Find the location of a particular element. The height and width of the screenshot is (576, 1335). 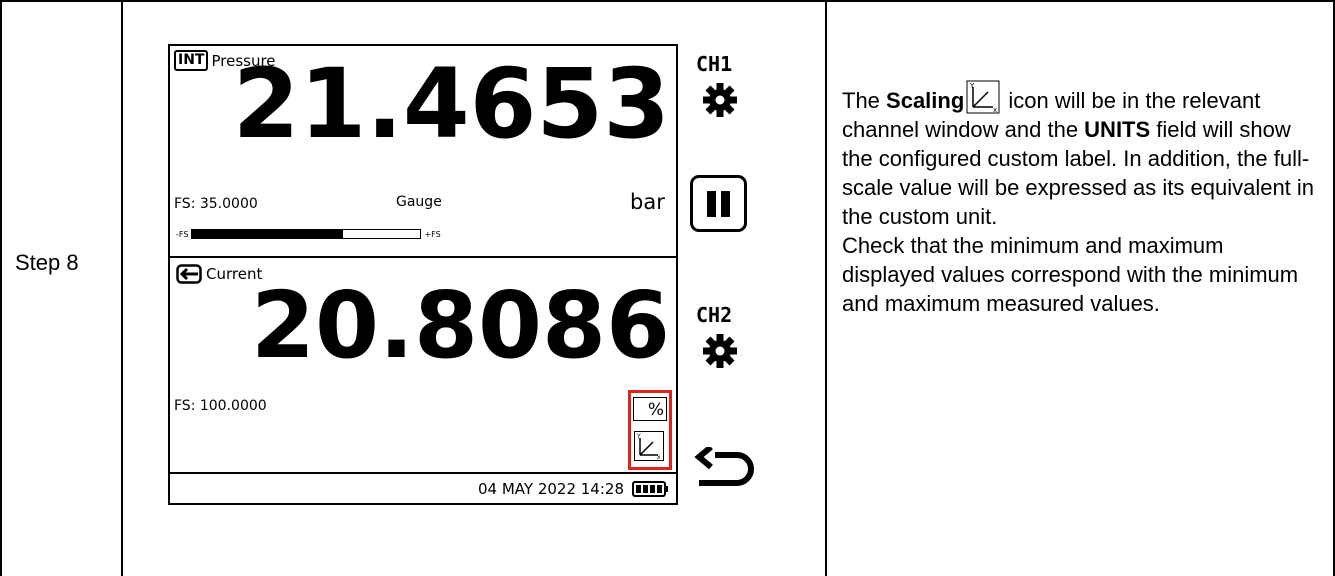

table-border-top is located at coordinates (667, 1).